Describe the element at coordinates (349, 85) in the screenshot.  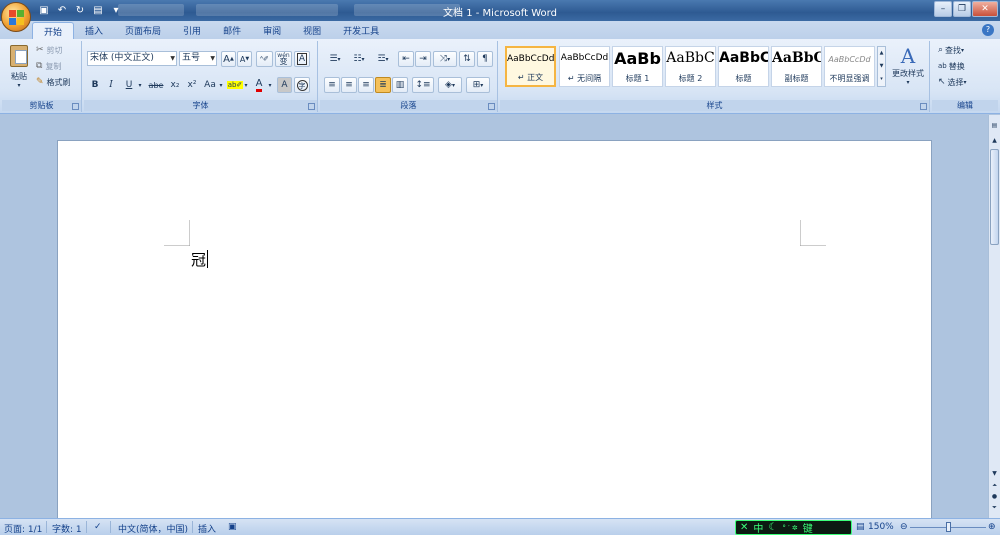
I see `align-center-button: ≡` at that location.